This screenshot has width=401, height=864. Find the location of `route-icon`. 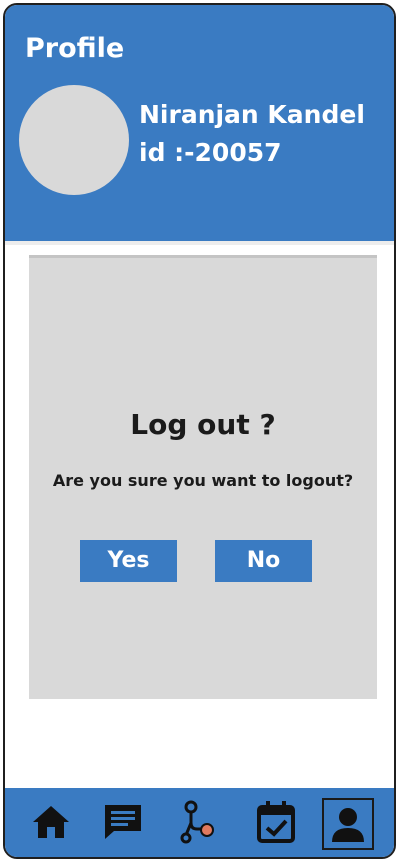

route-icon is located at coordinates (197, 822).